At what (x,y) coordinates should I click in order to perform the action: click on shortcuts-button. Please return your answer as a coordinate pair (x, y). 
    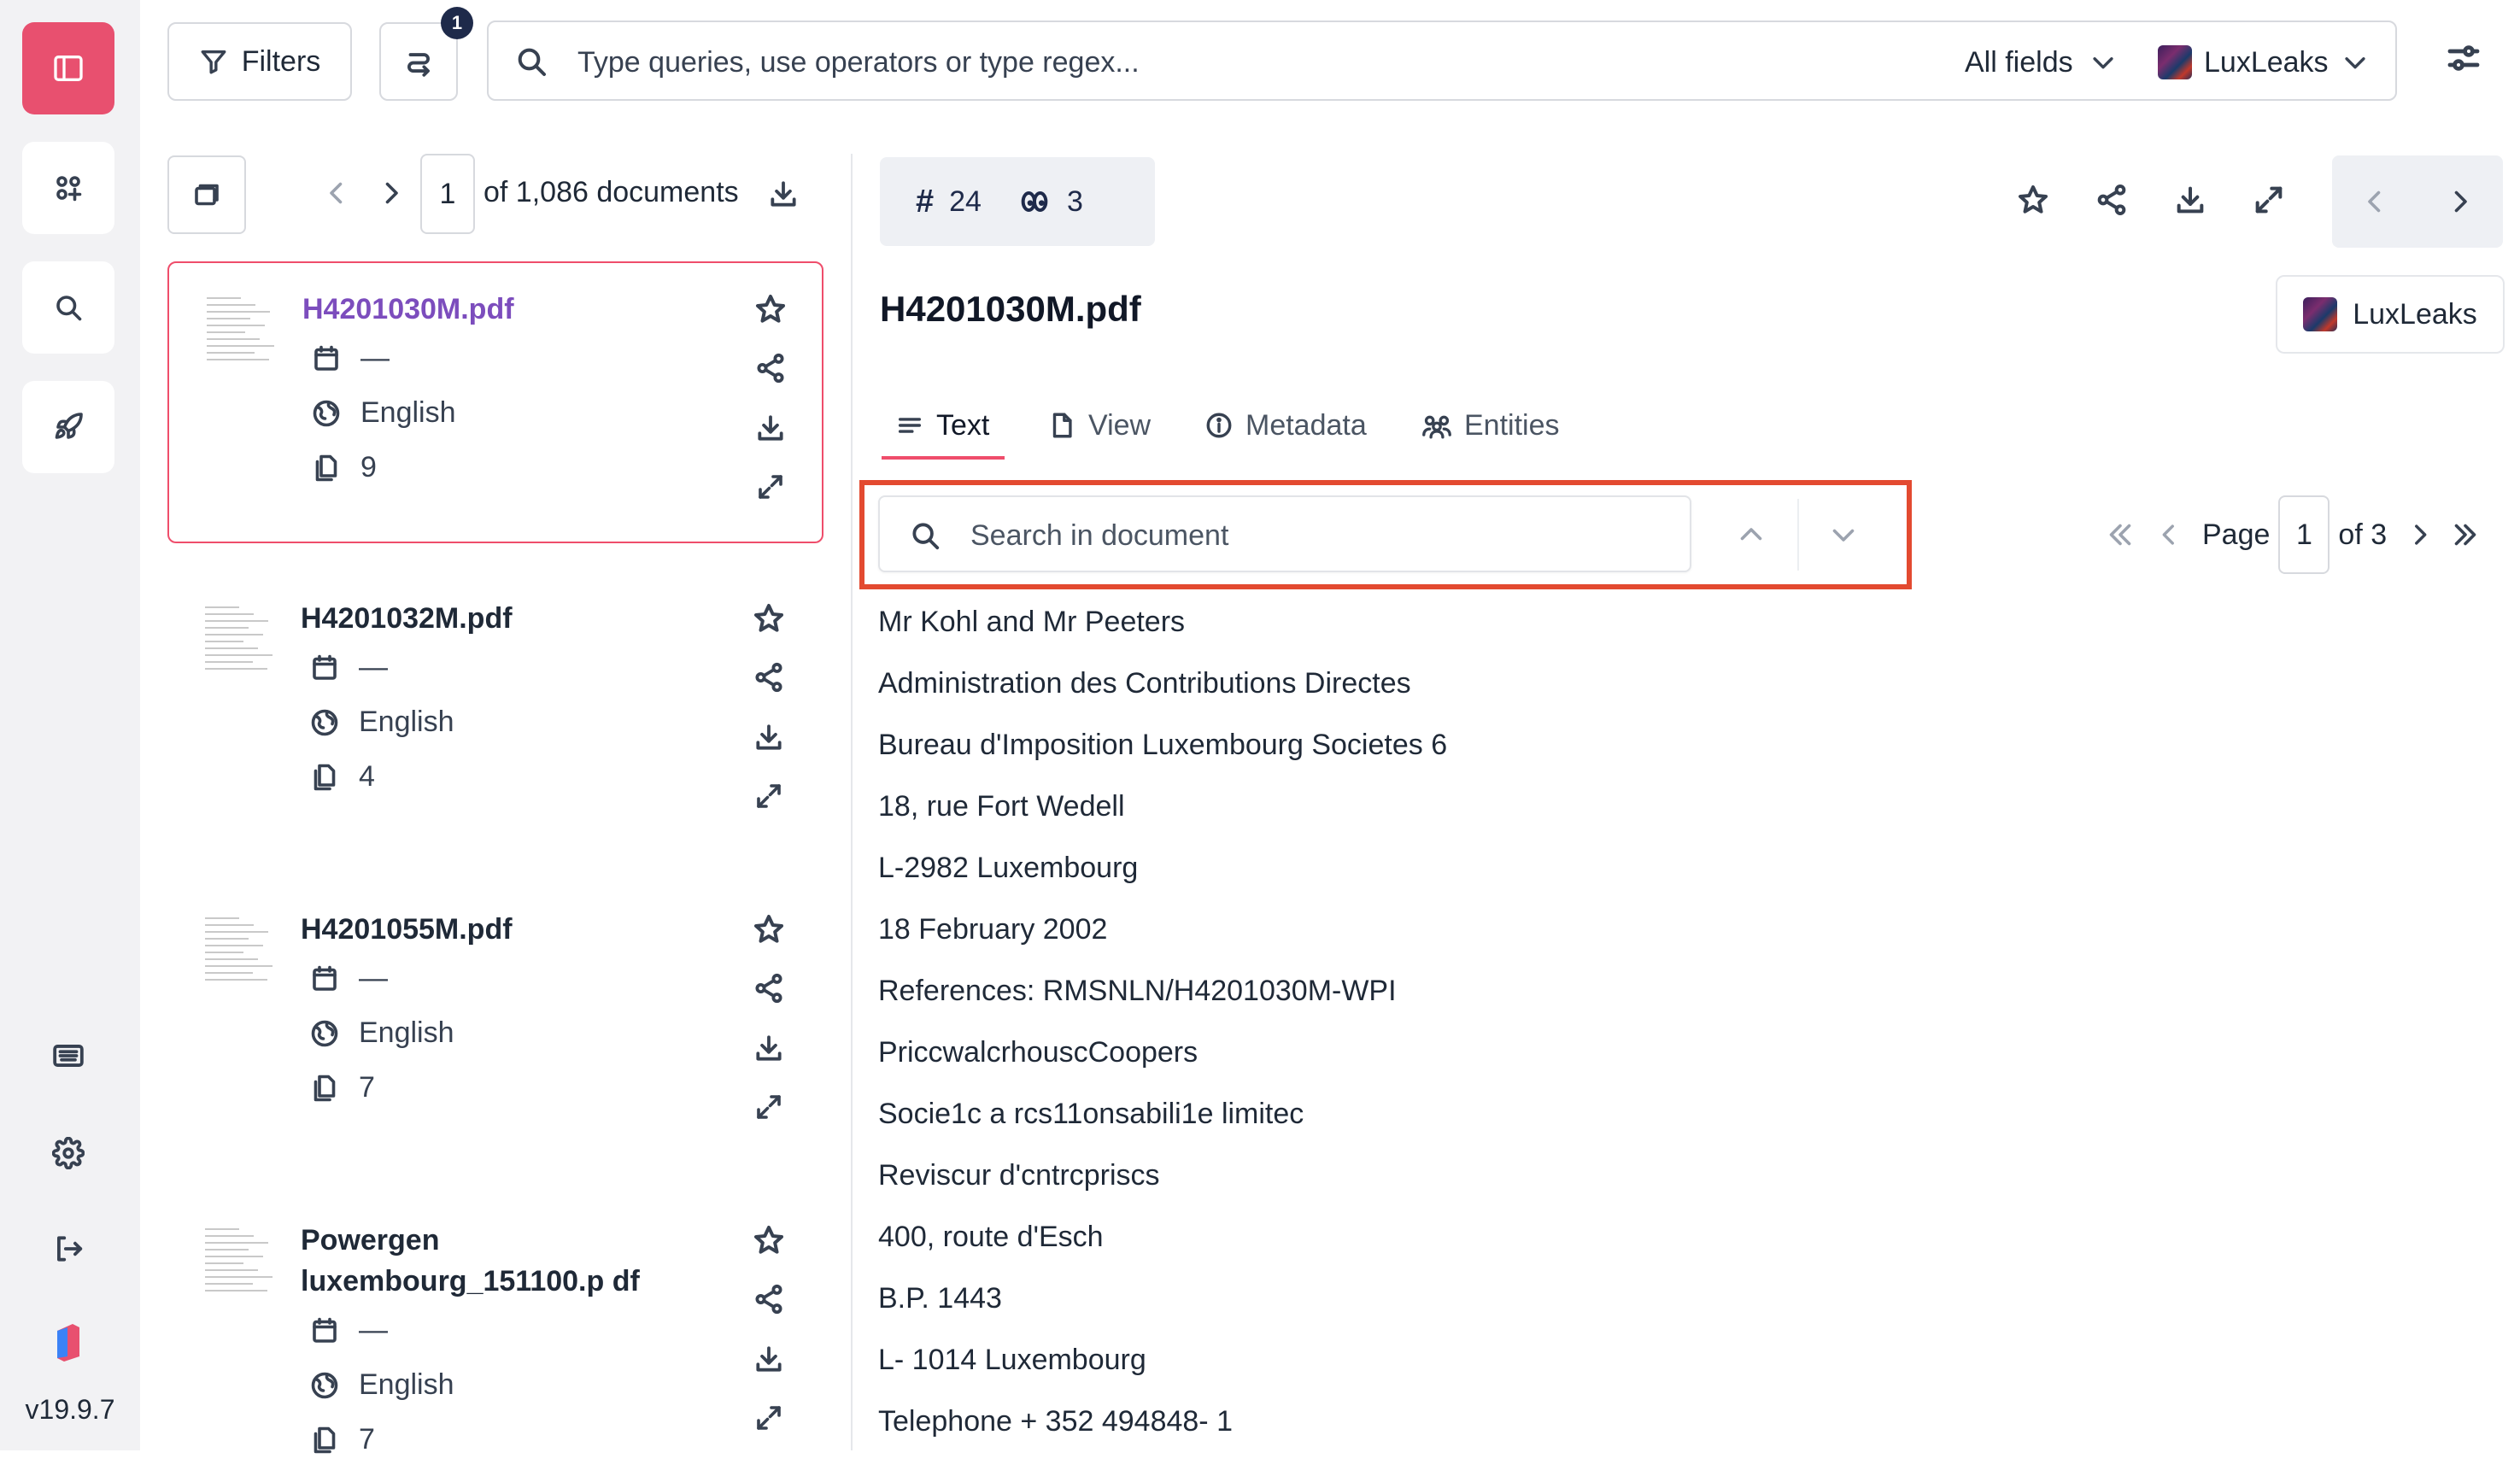
    Looking at the image, I should click on (68, 1055).